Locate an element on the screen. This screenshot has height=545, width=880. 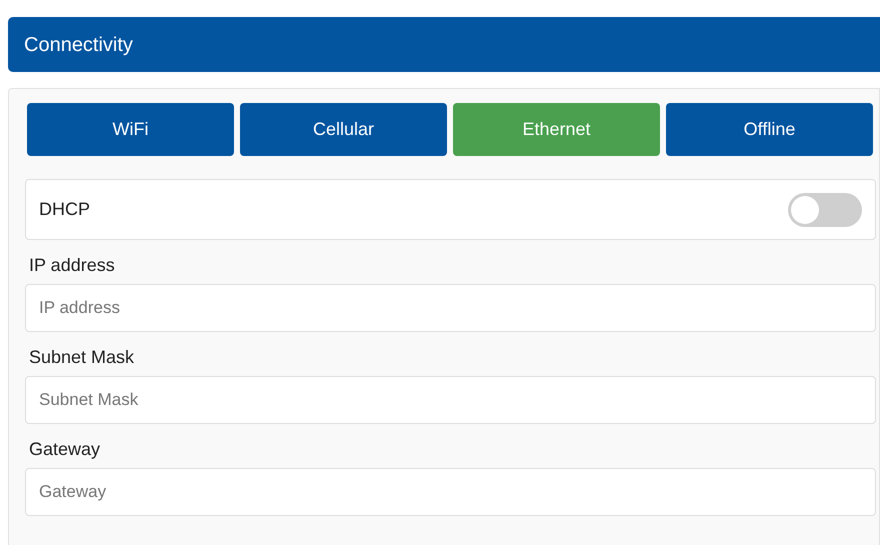
mode-tab: WiFi is located at coordinates (130, 129).